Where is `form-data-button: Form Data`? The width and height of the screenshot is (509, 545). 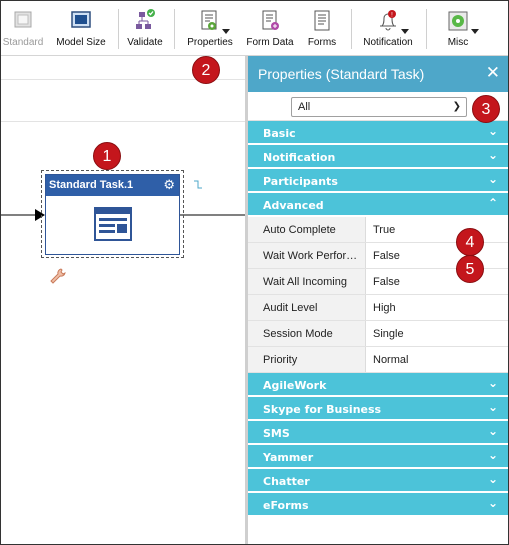 form-data-button: Form Data is located at coordinates (270, 30).